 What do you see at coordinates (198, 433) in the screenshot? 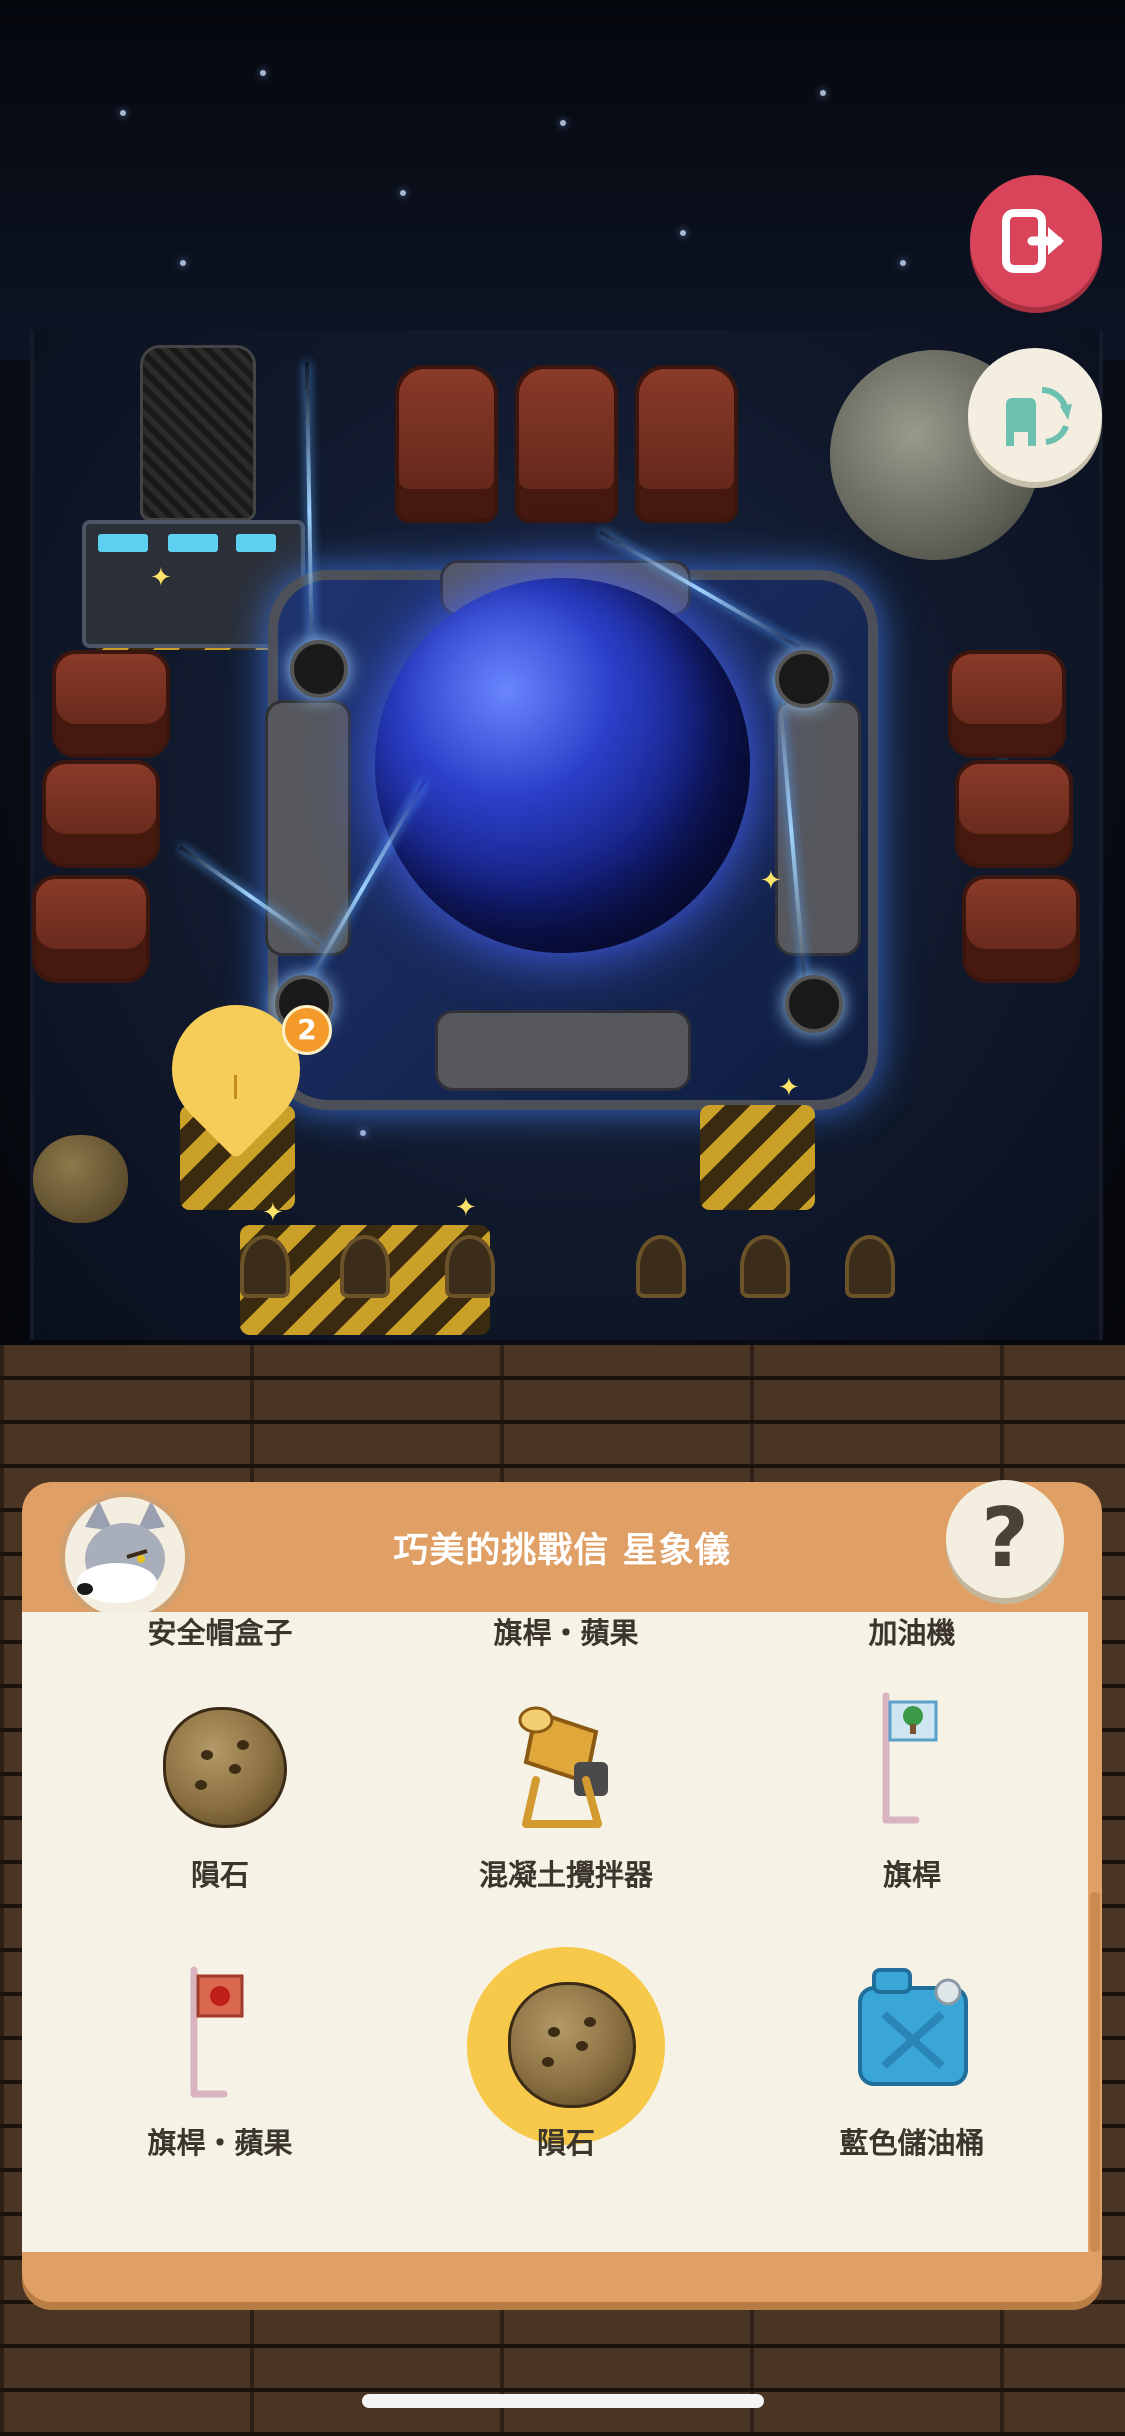
I see `office-chair` at bounding box center [198, 433].